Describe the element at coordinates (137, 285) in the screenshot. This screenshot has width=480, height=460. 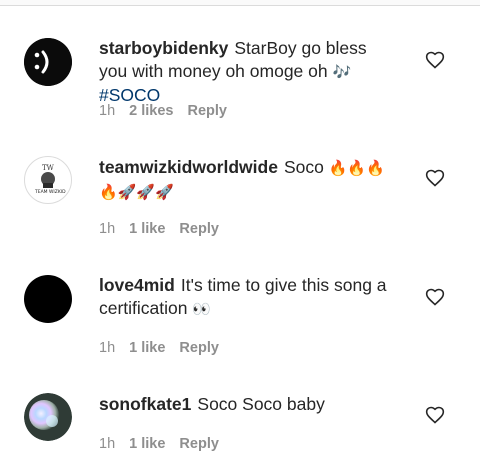
I see `comment-username: love4mid` at that location.